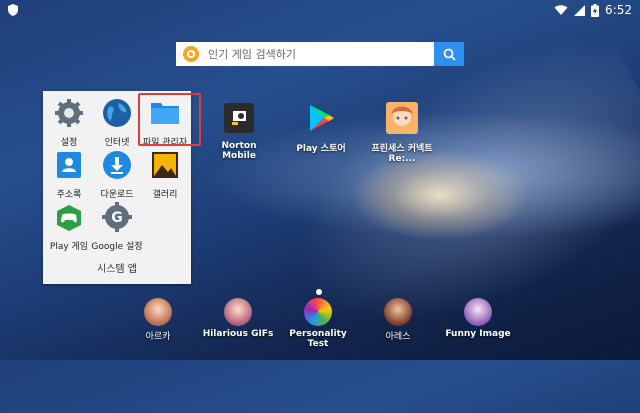  I want to click on folder-app-internet: 인터넷, so click(117, 122).